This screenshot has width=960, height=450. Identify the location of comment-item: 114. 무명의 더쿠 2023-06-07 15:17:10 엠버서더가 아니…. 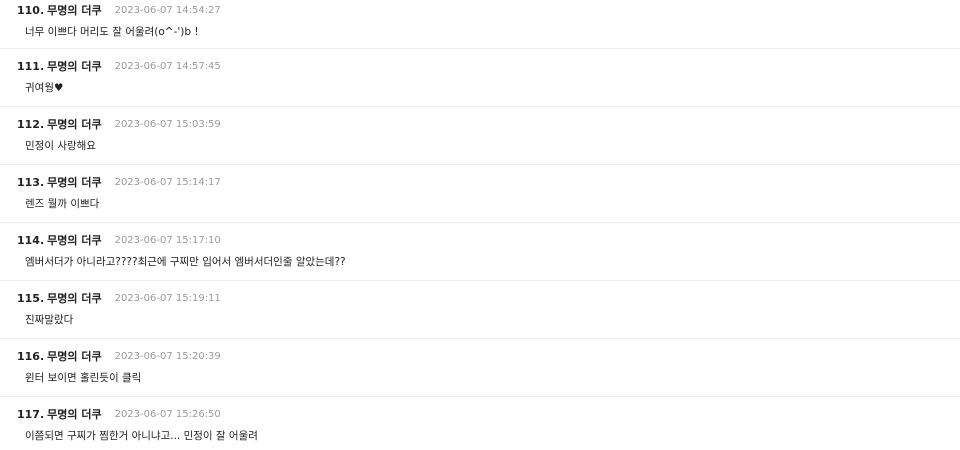
(480, 252).